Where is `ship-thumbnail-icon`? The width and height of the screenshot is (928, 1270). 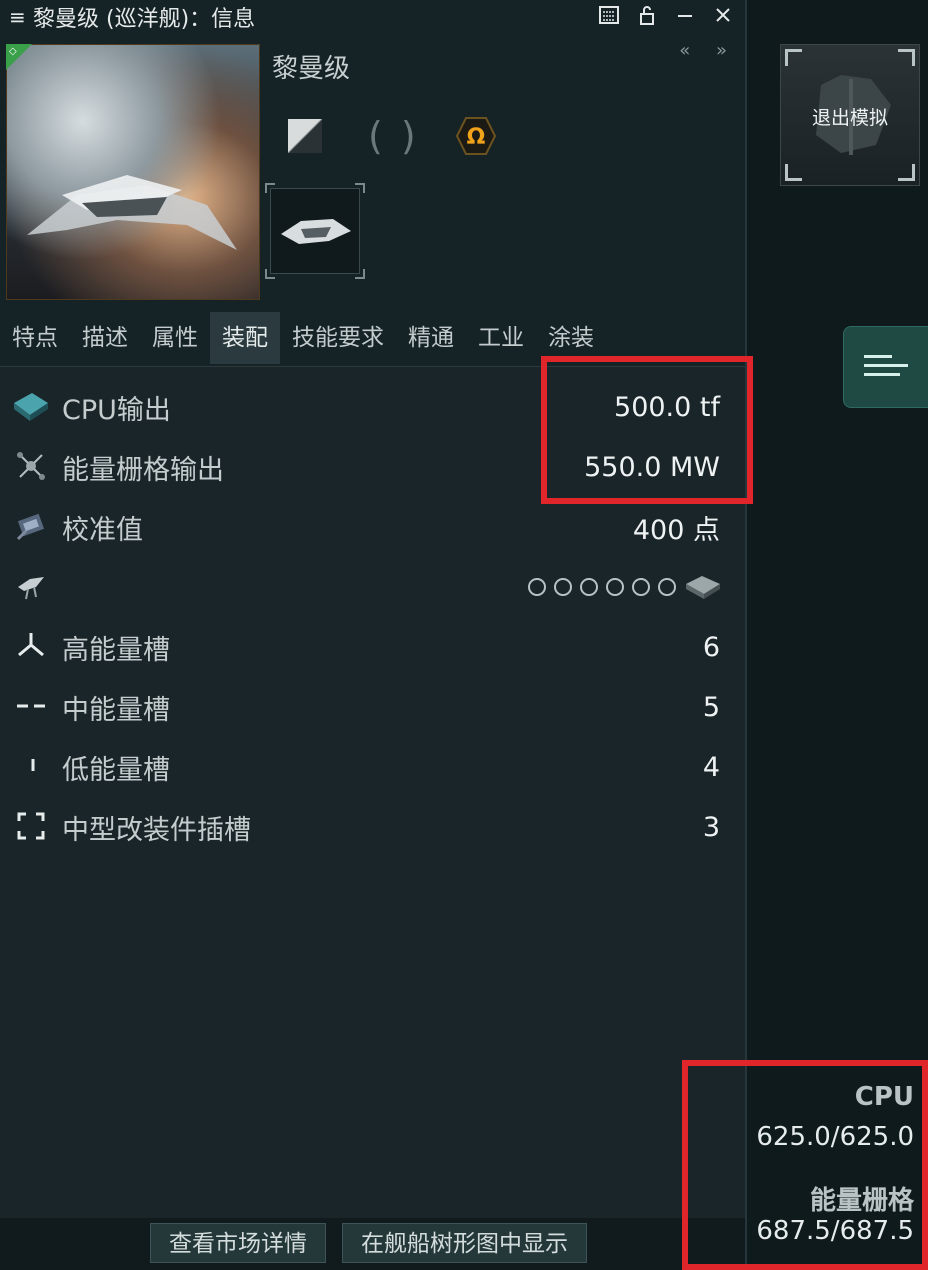 ship-thumbnail-icon is located at coordinates (316, 231).